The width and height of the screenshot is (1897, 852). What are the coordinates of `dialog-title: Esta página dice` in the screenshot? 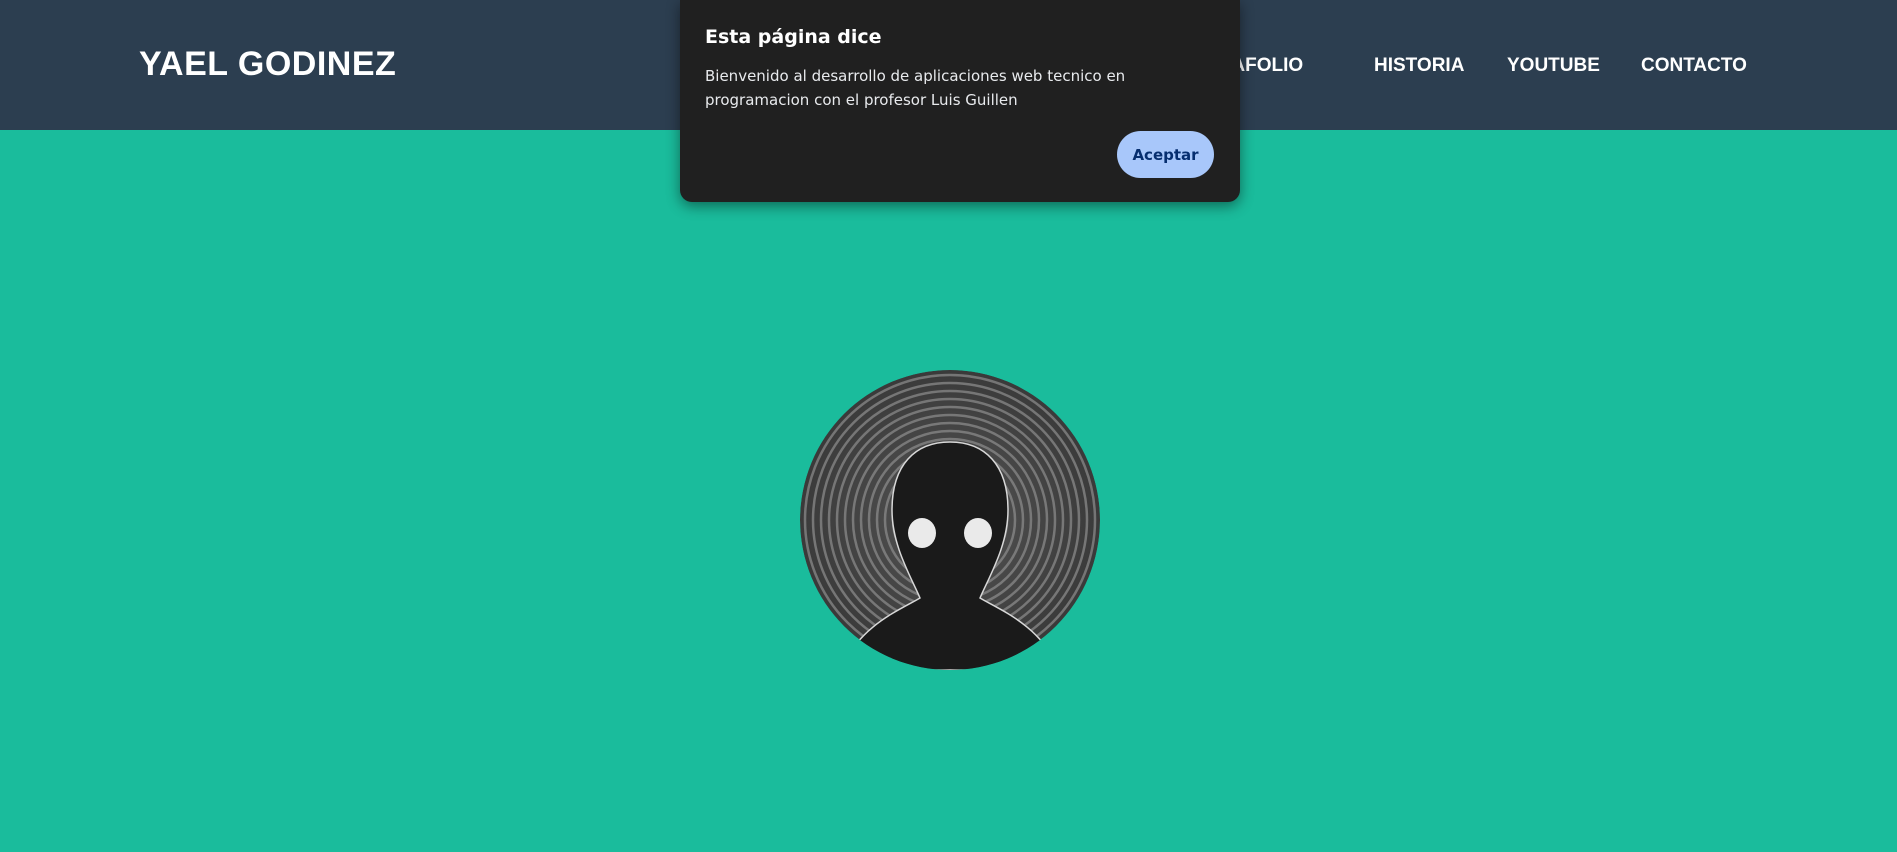 It's located at (793, 37).